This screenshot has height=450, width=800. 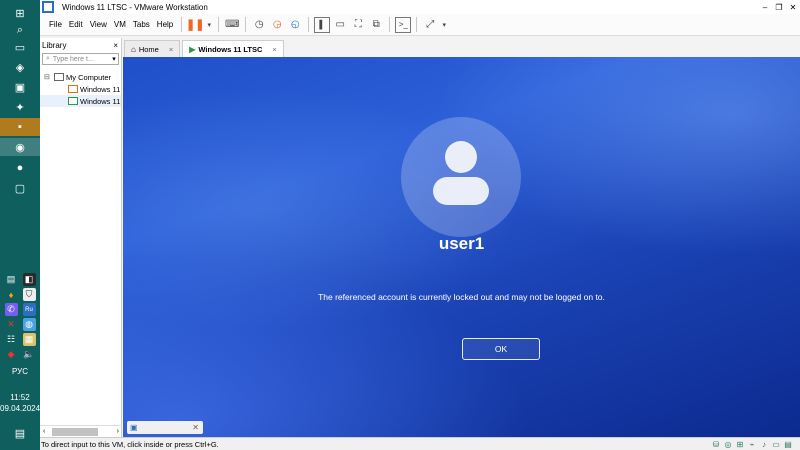 I want to click on firefox-icon: ●, so click(x=20, y=168).